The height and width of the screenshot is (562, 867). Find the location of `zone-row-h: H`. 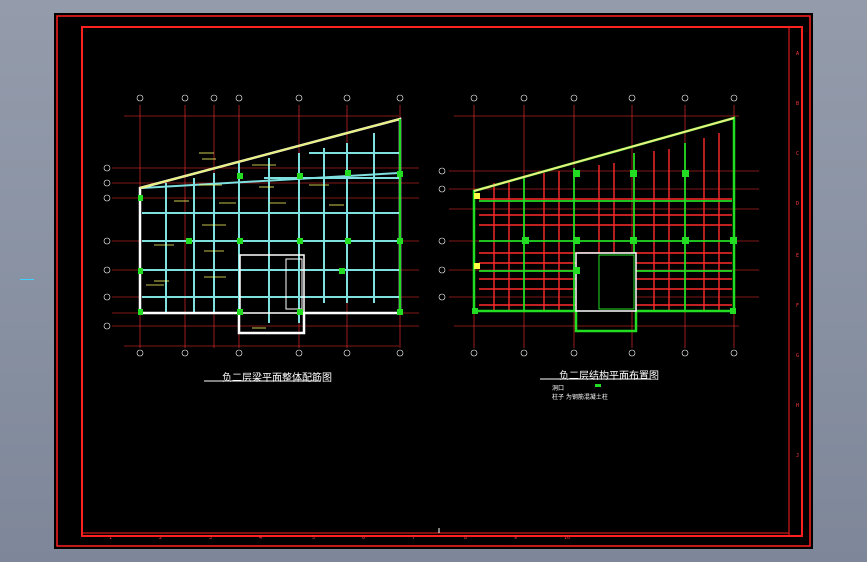

zone-row-h: H is located at coordinates (798, 406).